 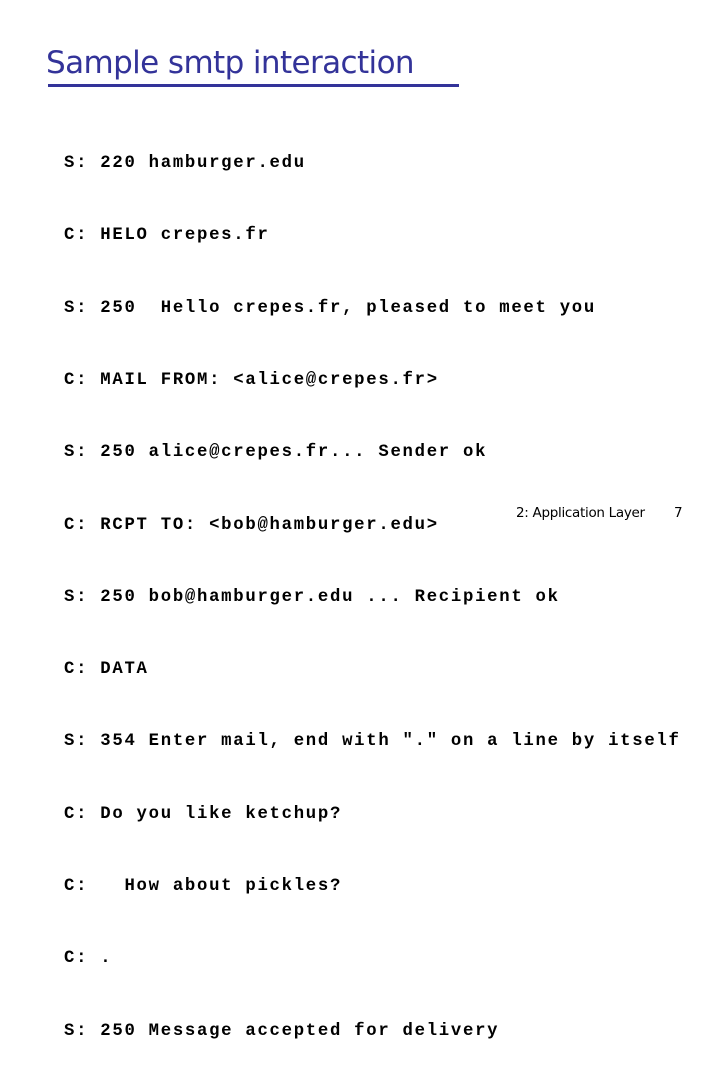 I want to click on transcript-line: S: 220 hamburger.edu, so click(x=185, y=164).